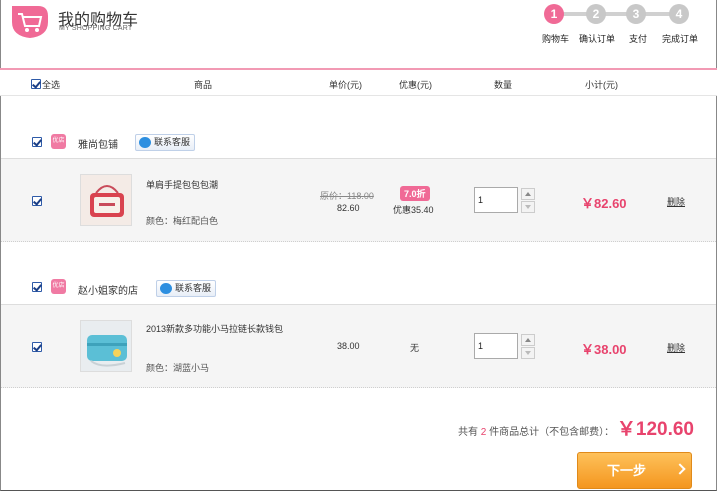 The width and height of the screenshot is (717, 491). What do you see at coordinates (483, 432) in the screenshot?
I see `total-item-count: 2` at bounding box center [483, 432].